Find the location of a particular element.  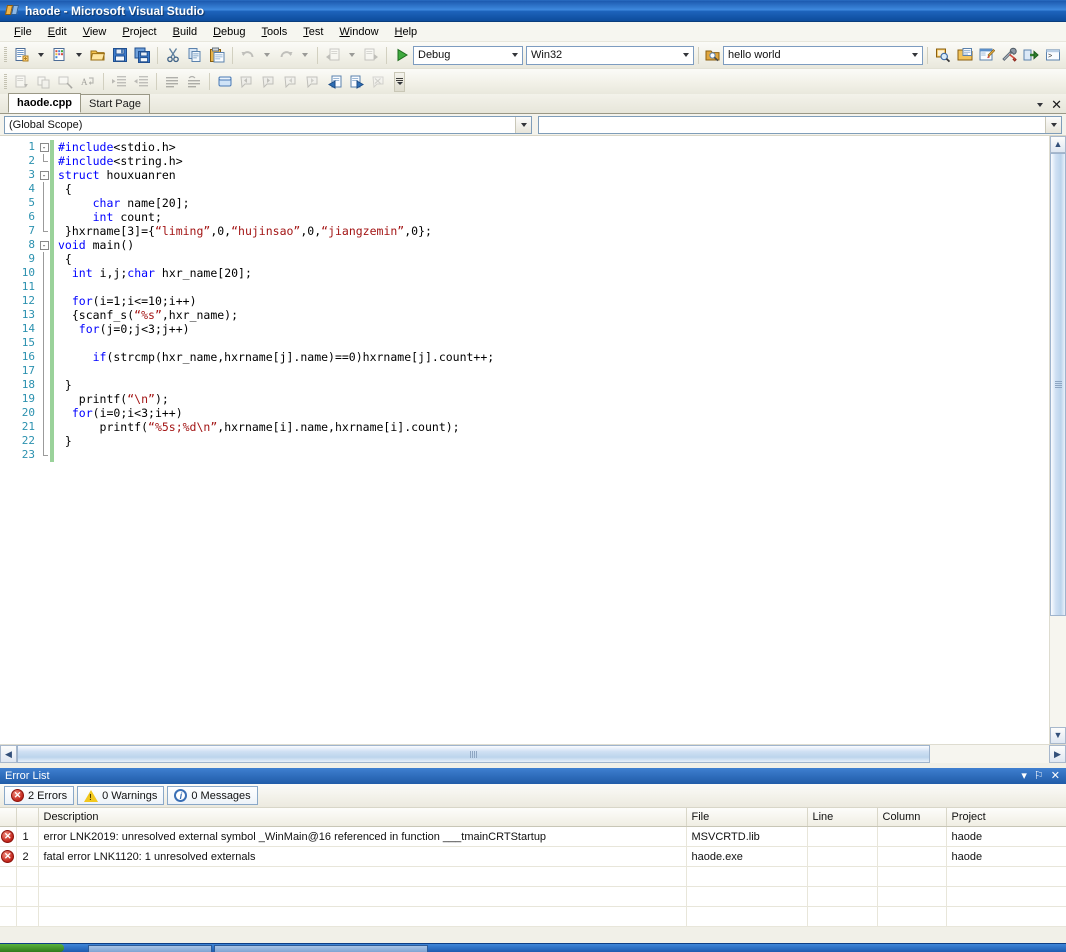

copy-icon is located at coordinates (195, 55).